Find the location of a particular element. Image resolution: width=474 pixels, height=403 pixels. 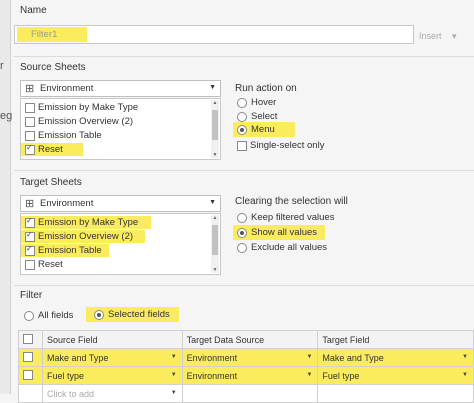

single-select-option: Single-select only is located at coordinates (280, 145).